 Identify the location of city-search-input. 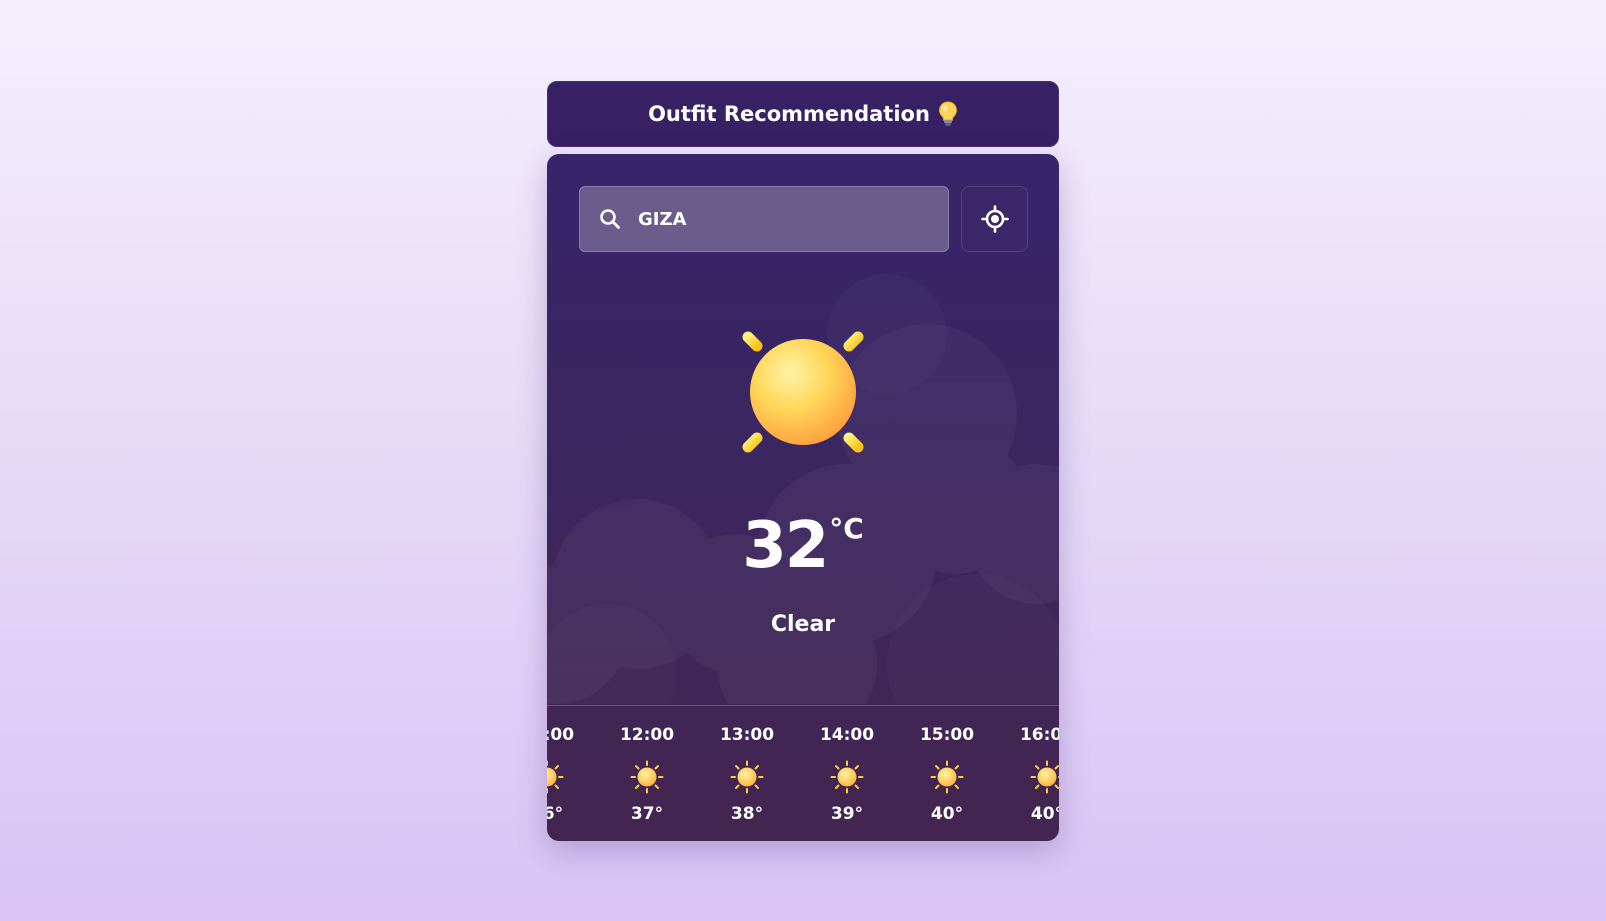
(788, 219).